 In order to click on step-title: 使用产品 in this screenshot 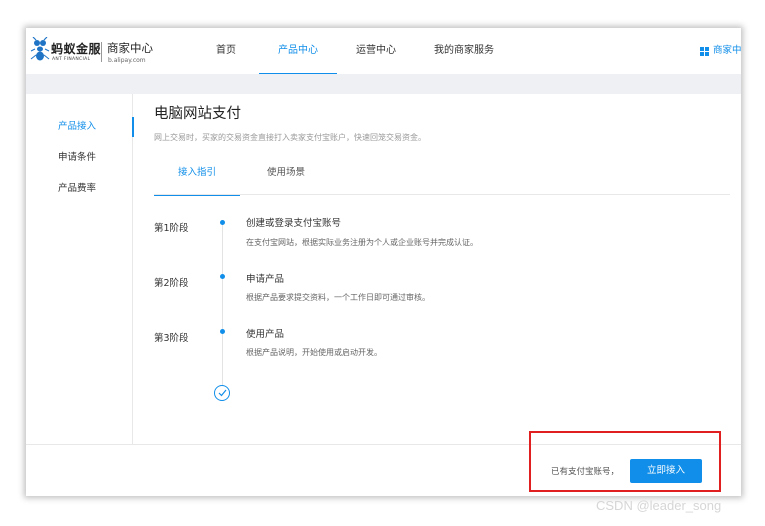, I will do `click(265, 334)`.